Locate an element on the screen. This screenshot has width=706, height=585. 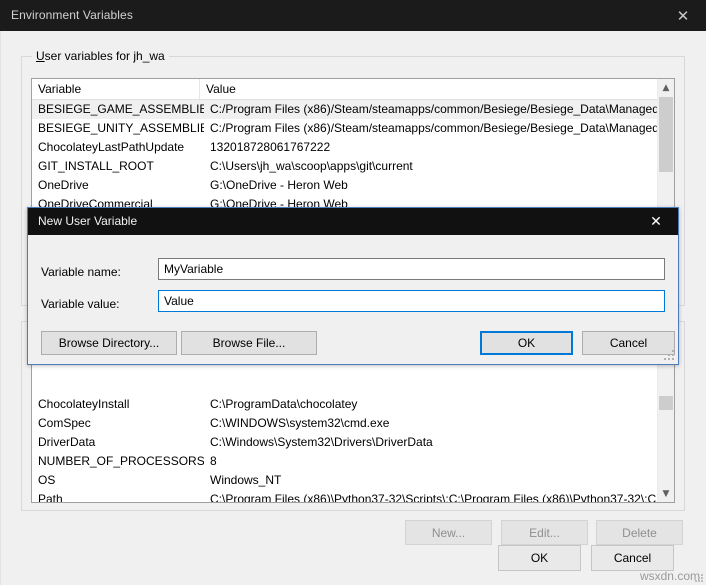
delete-button-label: Delete is located at coordinates (639, 532).